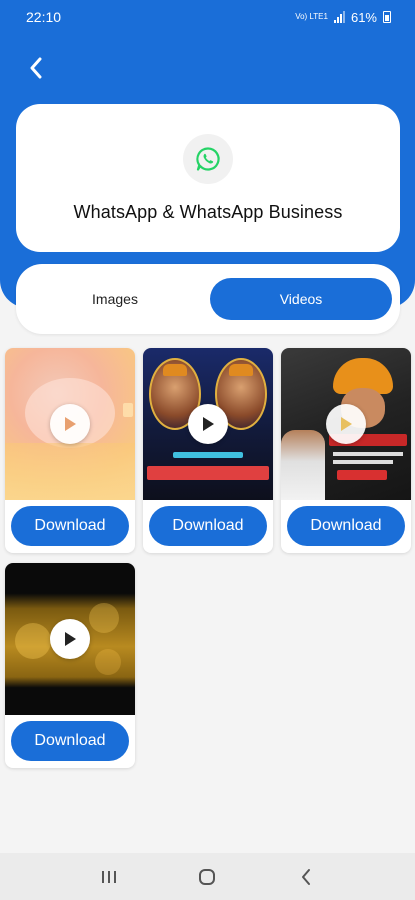 Image resolution: width=415 pixels, height=900 pixels. Describe the element at coordinates (387, 17) in the screenshot. I see `battery-icon` at that location.